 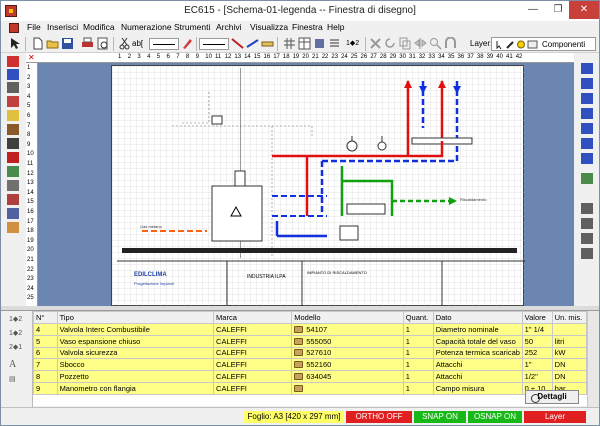 I want to click on col-header-value: Valore, so click(x=537, y=317).